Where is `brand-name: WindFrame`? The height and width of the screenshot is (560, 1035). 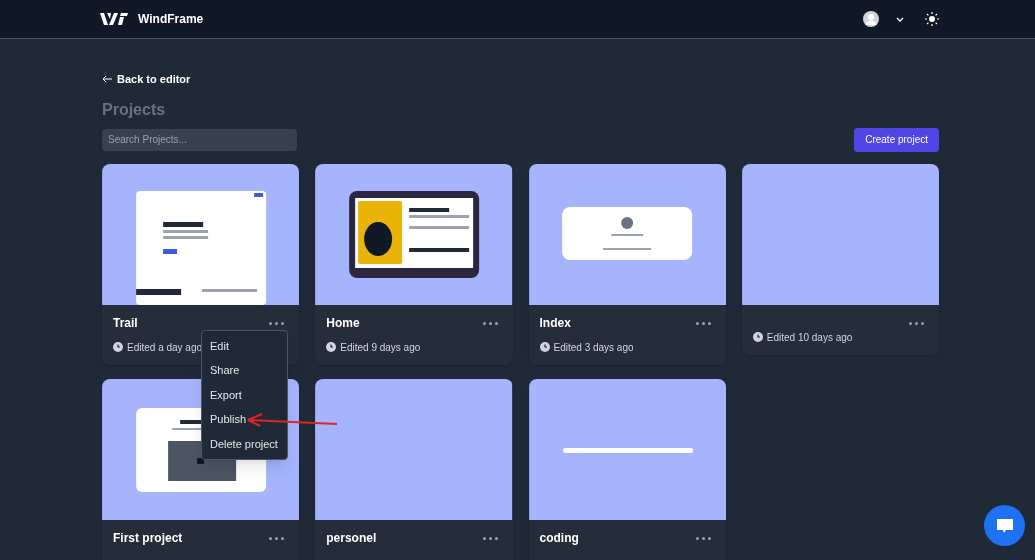 brand-name: WindFrame is located at coordinates (171, 19).